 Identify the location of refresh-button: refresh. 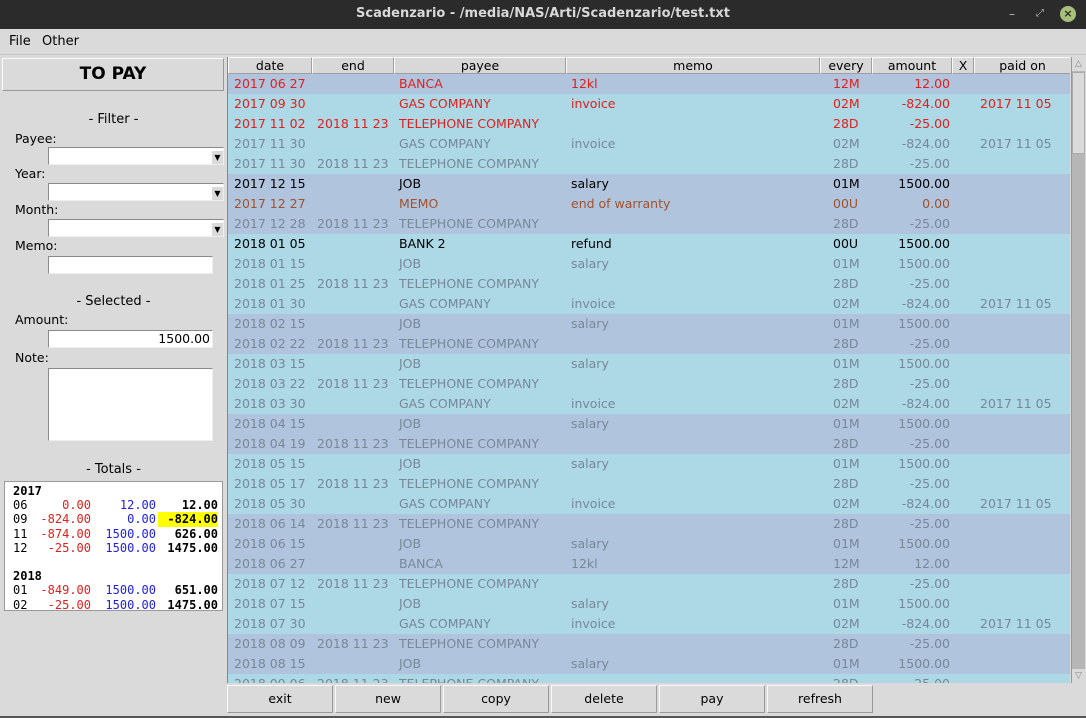
(820, 699).